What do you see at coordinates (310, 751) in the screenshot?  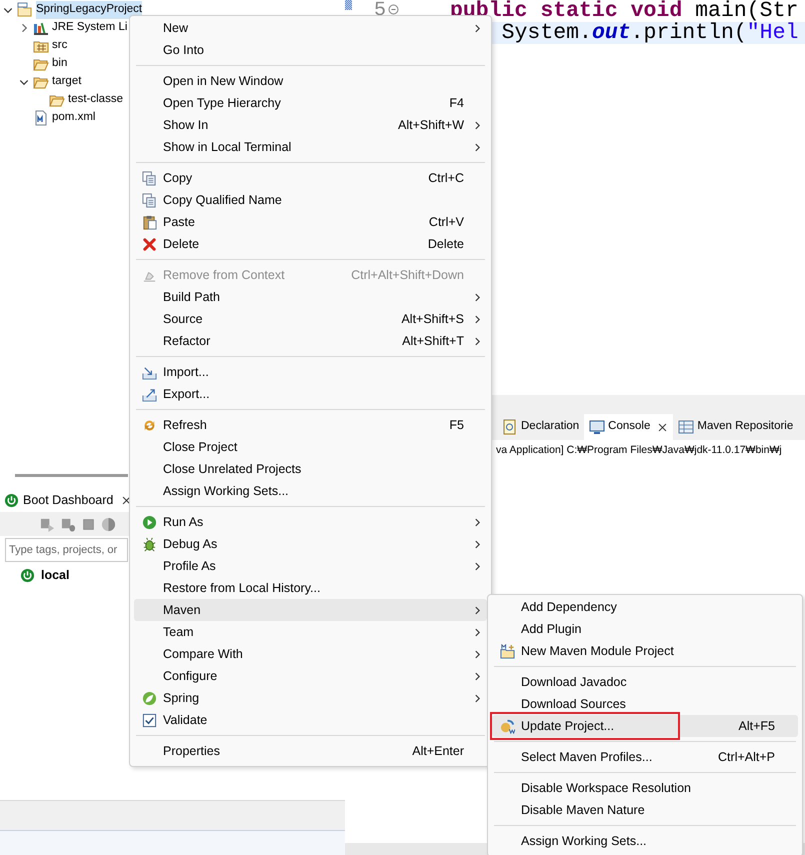 I see `menu-item: Properties Alt+Enter` at bounding box center [310, 751].